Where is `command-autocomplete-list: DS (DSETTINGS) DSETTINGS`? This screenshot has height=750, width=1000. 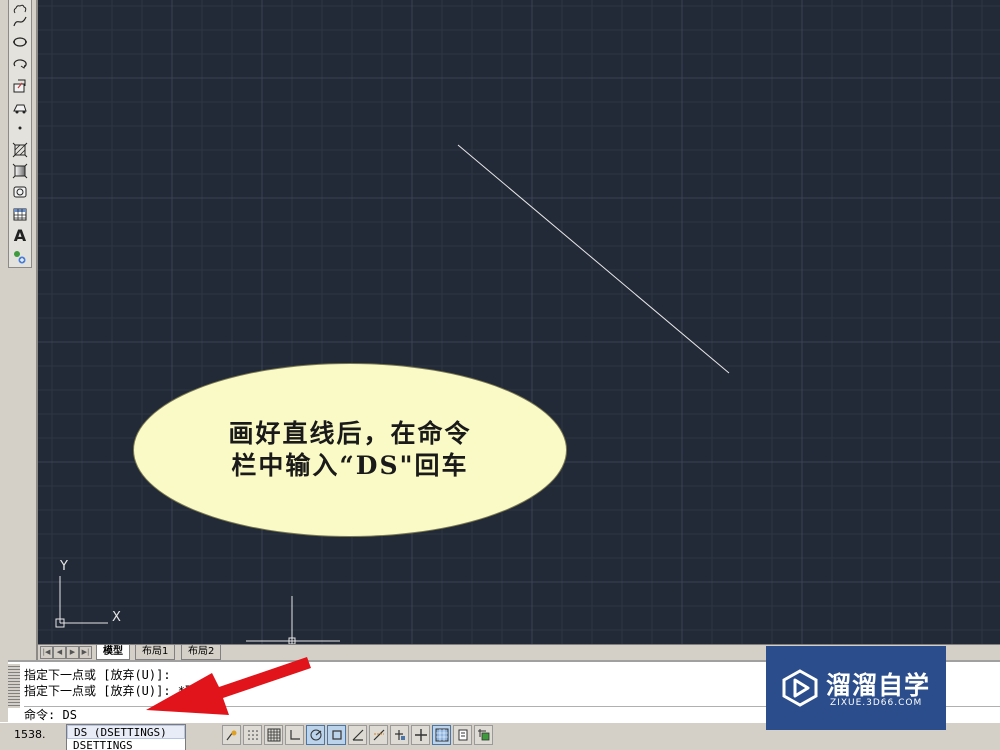 command-autocomplete-list: DS (DSETTINGS) DSETTINGS is located at coordinates (126, 737).